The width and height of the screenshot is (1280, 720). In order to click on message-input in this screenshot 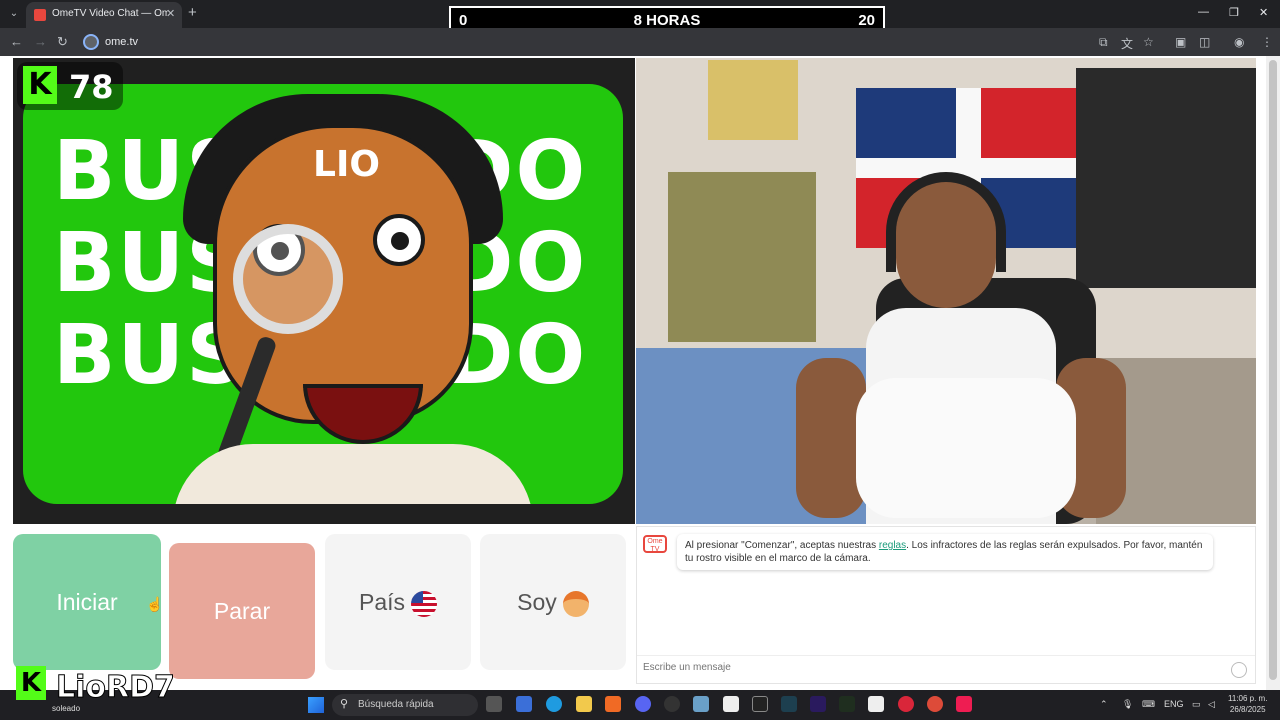, I will do `click(933, 667)`.